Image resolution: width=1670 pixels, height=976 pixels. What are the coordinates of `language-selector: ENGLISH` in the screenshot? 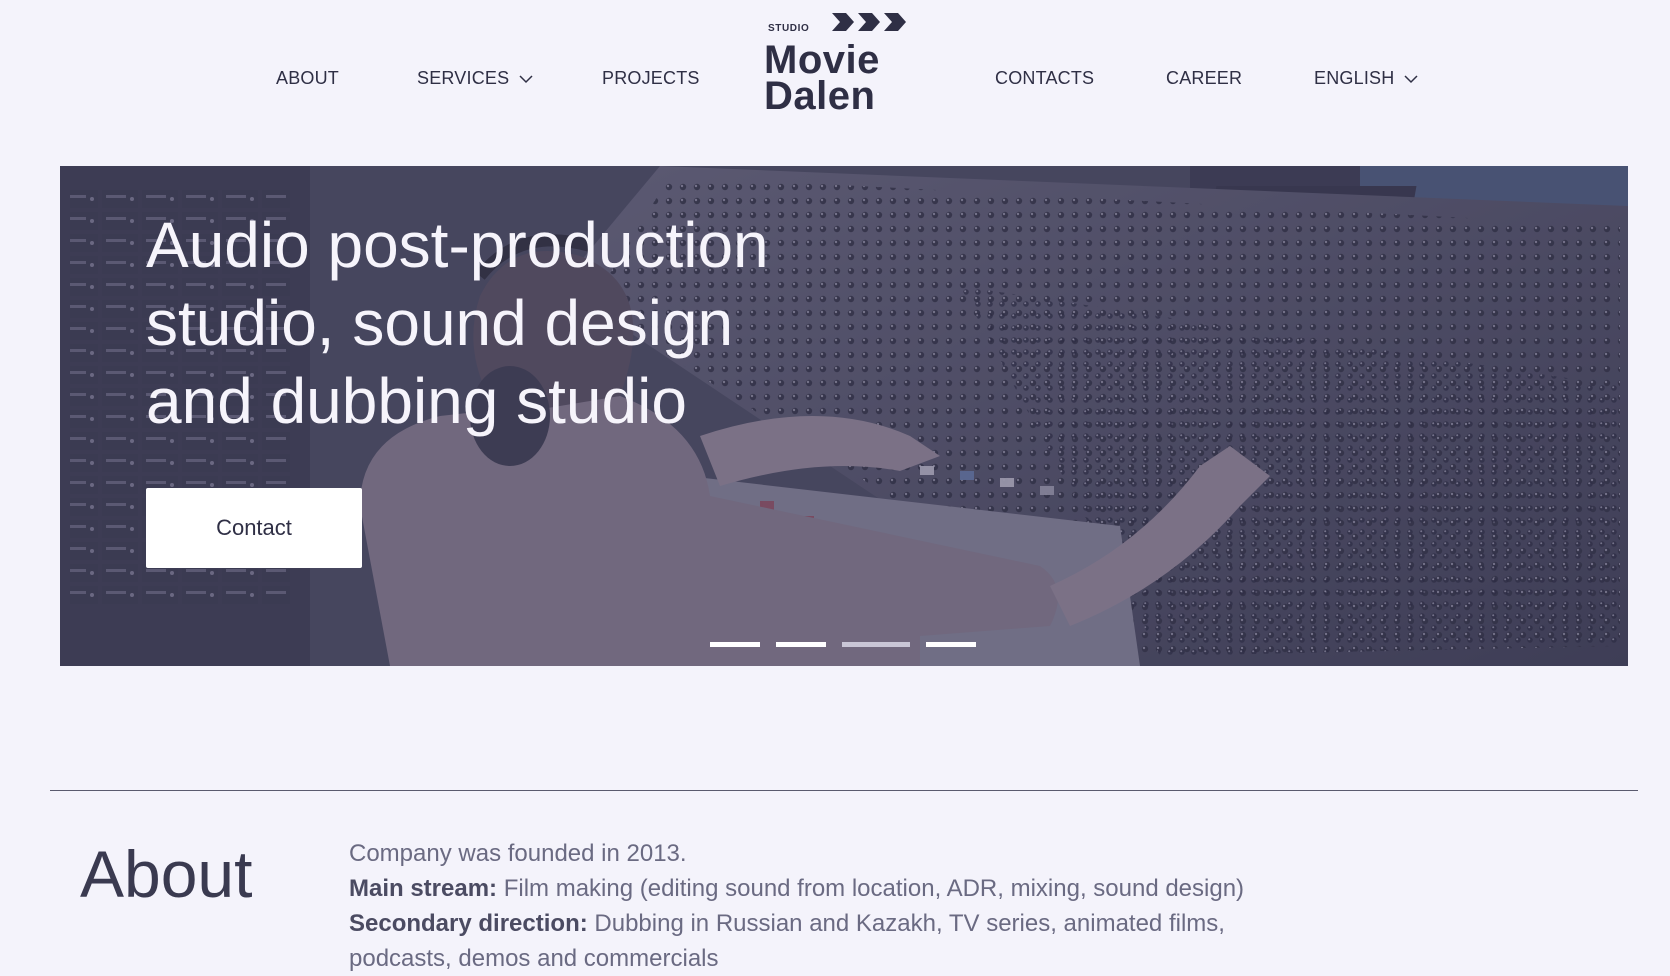 It's located at (1366, 78).